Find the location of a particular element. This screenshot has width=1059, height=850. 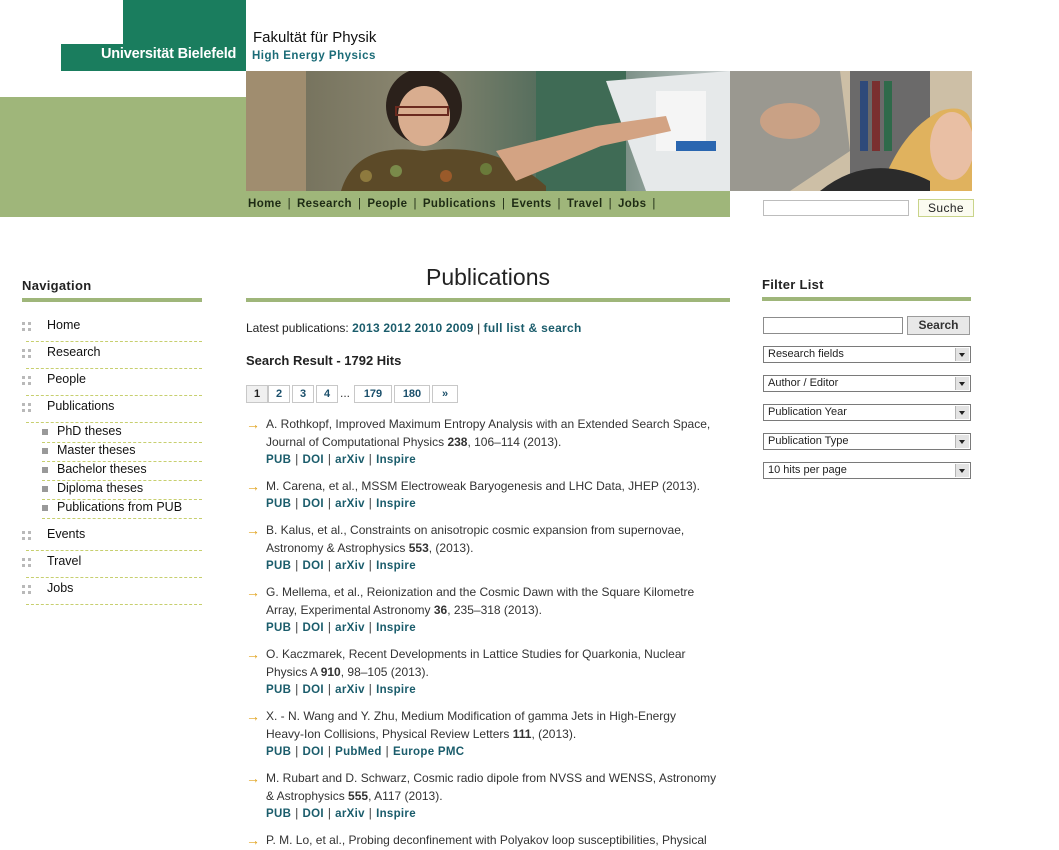

filter-select-10-hits-per-page: 10 hits per page is located at coordinates (867, 470).